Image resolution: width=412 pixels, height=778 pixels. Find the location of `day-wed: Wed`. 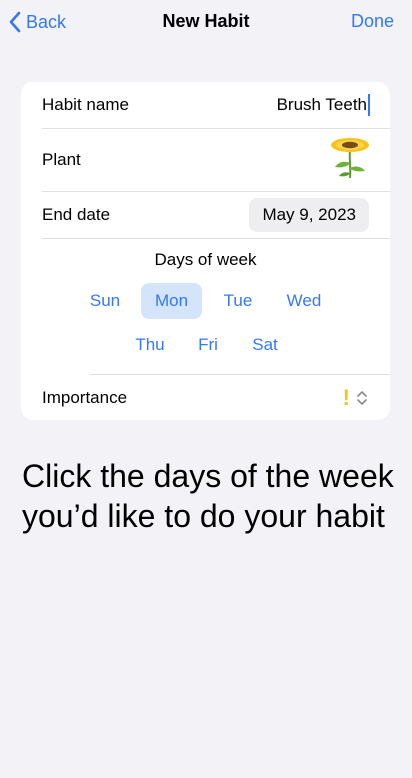

day-wed: Wed is located at coordinates (304, 301).